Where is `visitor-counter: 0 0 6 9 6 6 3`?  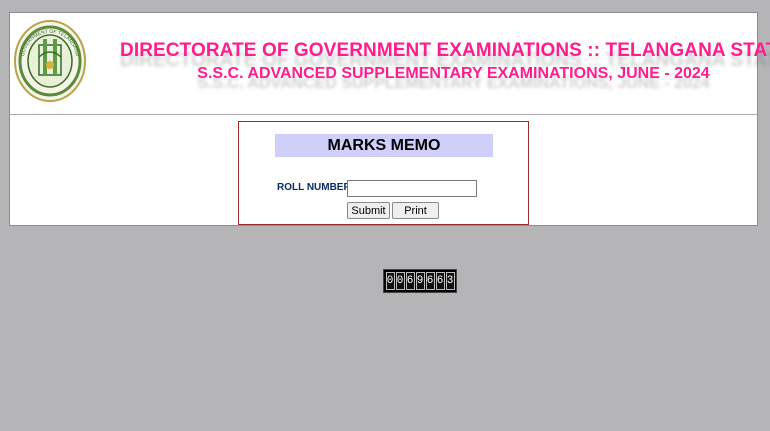 visitor-counter: 0 0 6 9 6 6 3 is located at coordinates (420, 281).